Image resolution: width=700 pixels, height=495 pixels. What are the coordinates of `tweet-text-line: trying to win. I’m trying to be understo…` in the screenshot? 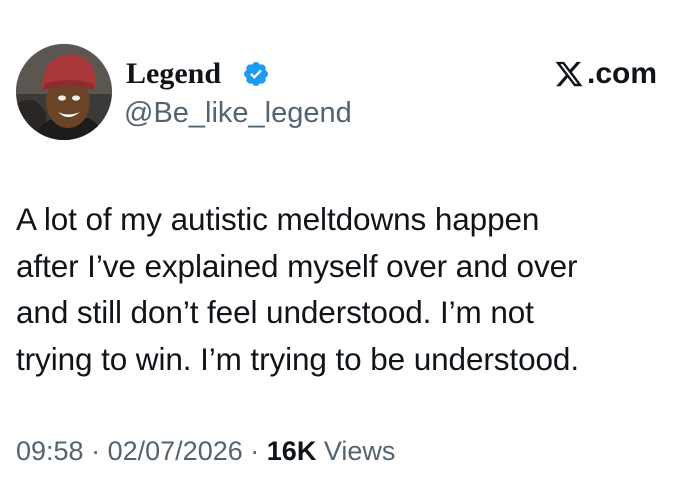 It's located at (297, 358).